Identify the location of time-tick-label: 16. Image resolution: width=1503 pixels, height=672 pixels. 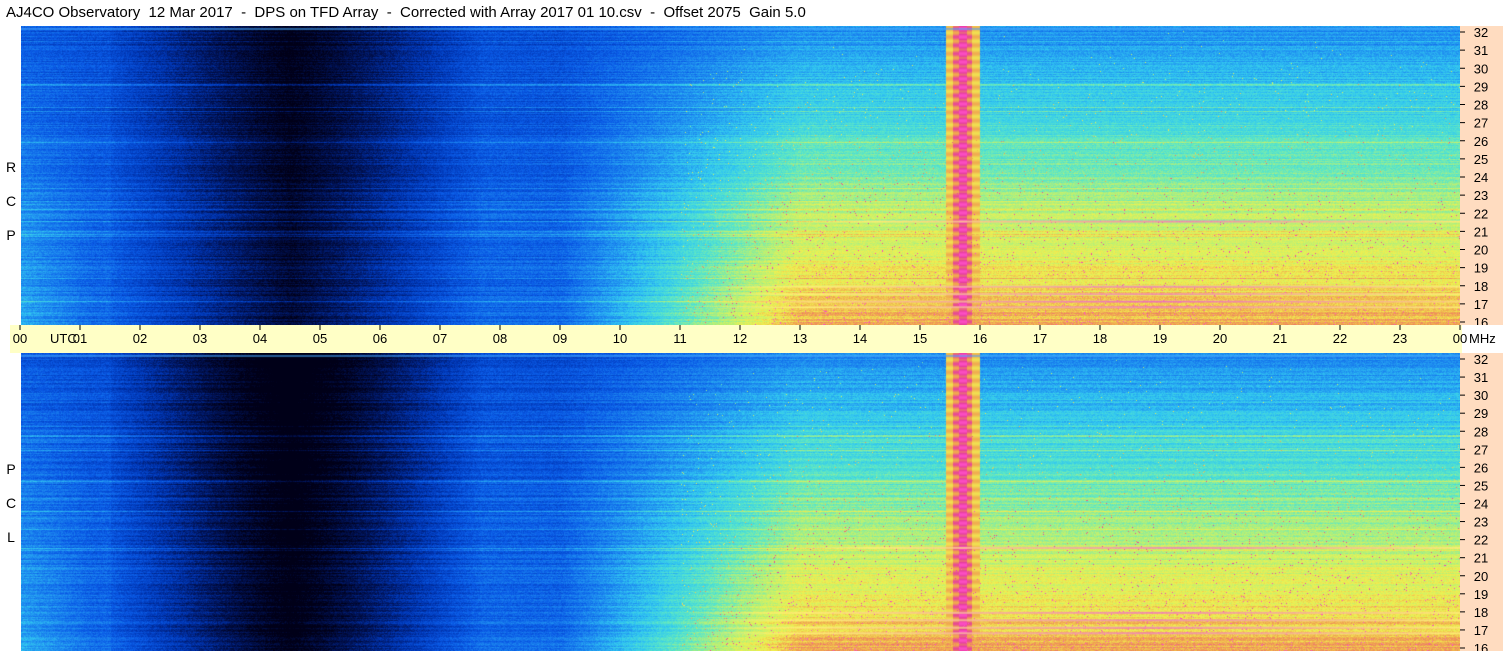
(980, 338).